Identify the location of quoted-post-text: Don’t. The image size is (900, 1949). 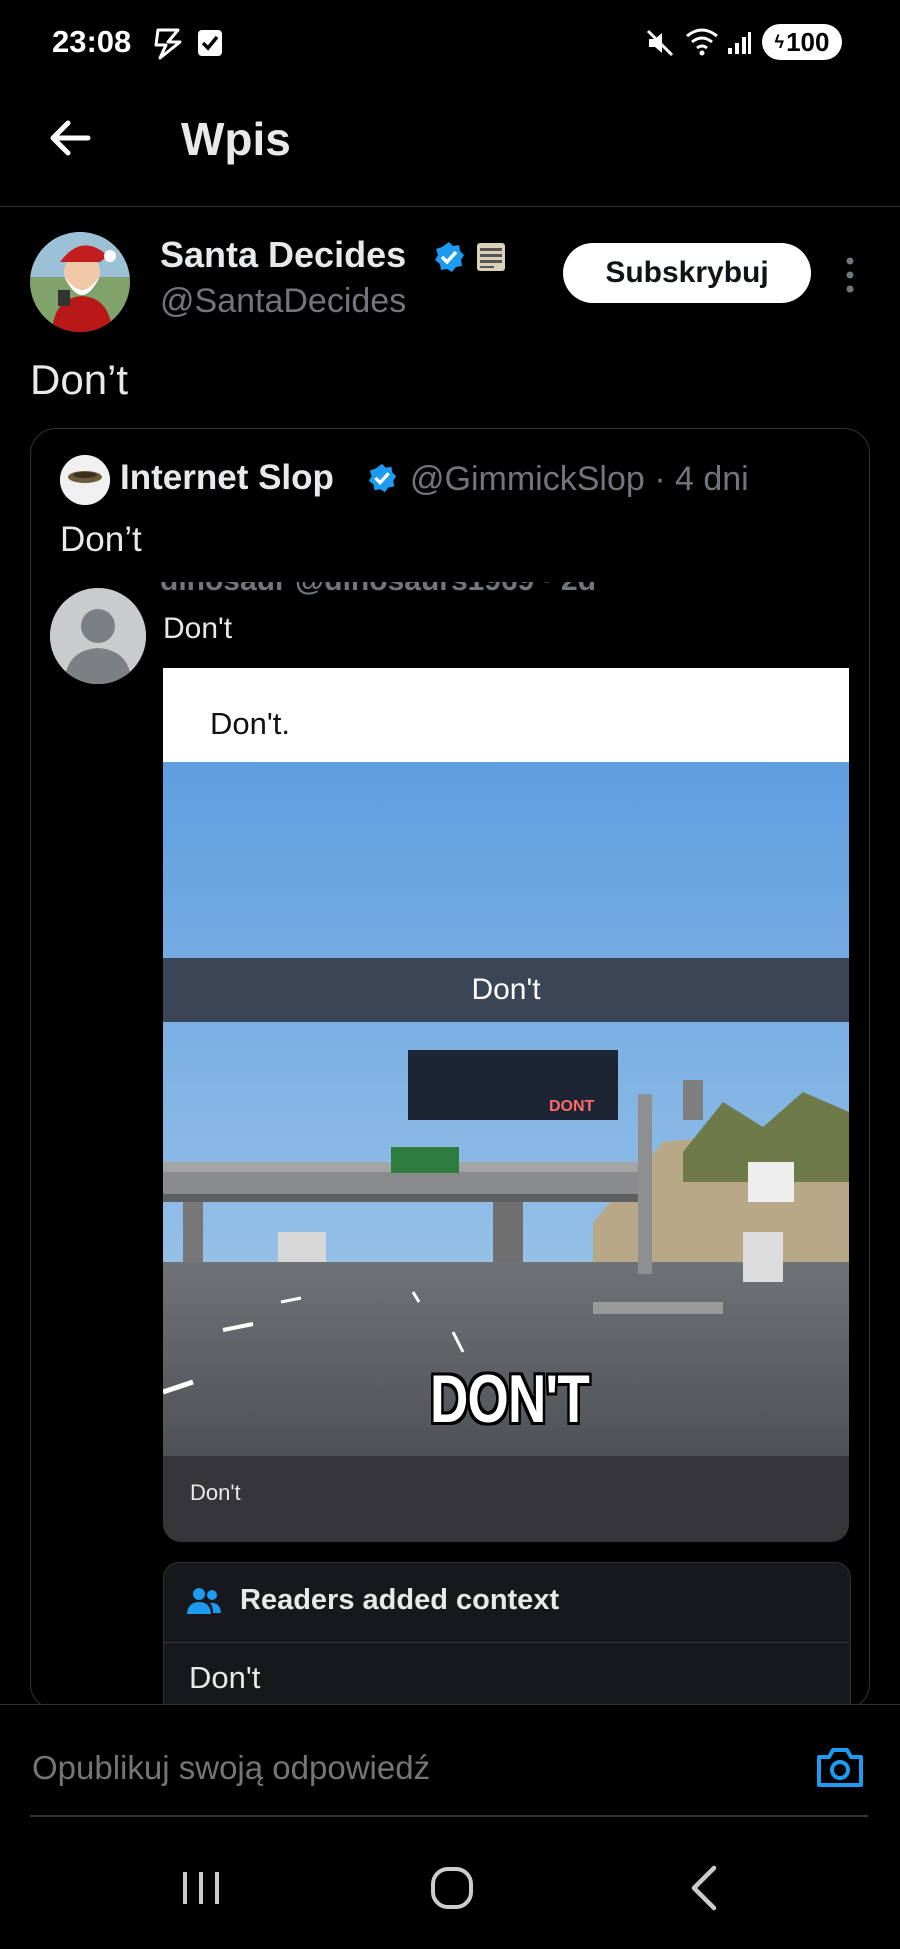
(101, 539).